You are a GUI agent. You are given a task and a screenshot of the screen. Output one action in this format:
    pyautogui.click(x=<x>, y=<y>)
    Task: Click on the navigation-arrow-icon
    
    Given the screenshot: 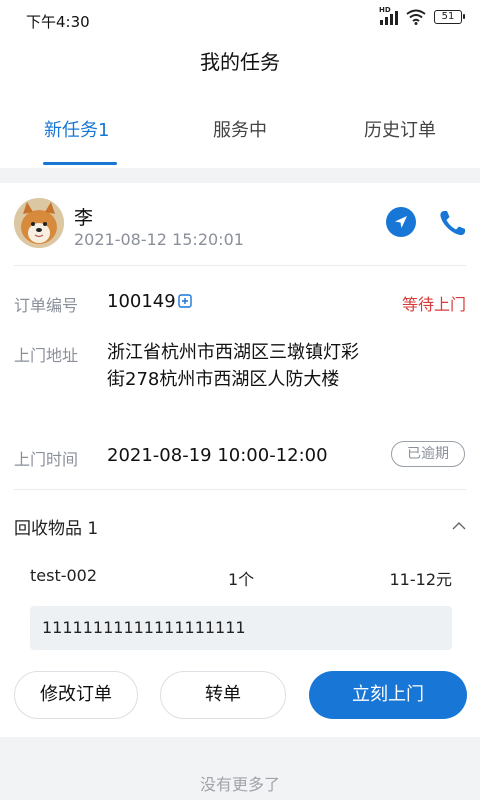 What is the action you would take?
    pyautogui.click(x=401, y=222)
    